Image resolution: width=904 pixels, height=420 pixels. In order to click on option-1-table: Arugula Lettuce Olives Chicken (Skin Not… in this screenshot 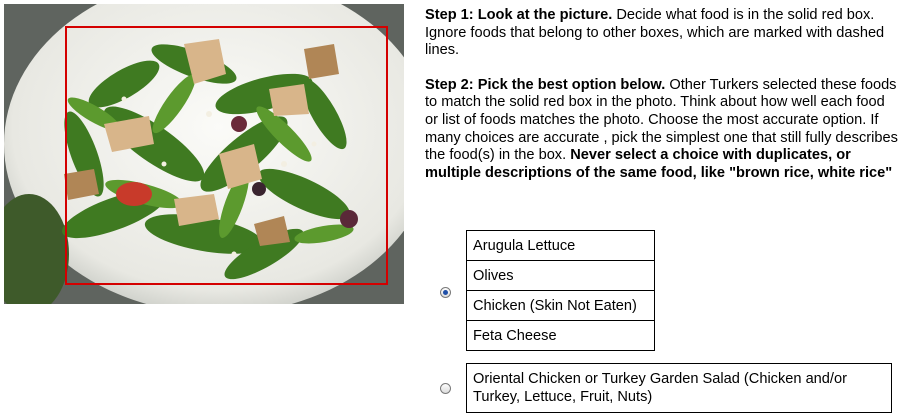, I will do `click(560, 290)`.